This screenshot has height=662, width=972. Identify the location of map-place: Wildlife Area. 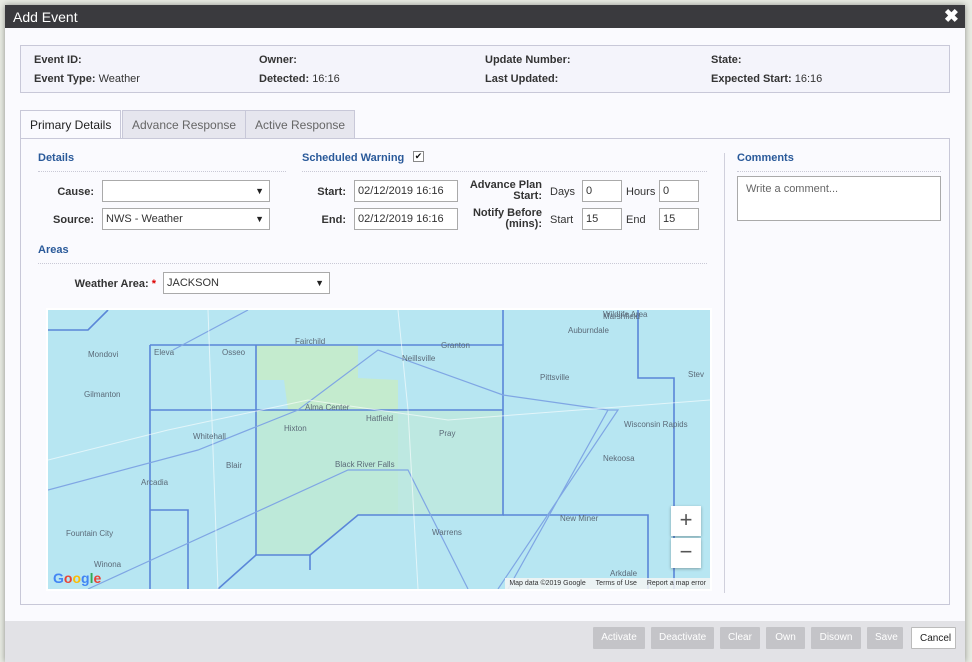
(625, 314).